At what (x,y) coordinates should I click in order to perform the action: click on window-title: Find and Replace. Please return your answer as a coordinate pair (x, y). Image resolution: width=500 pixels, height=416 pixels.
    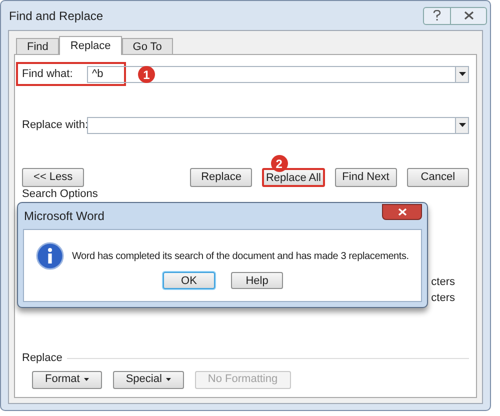
    Looking at the image, I should click on (56, 16).